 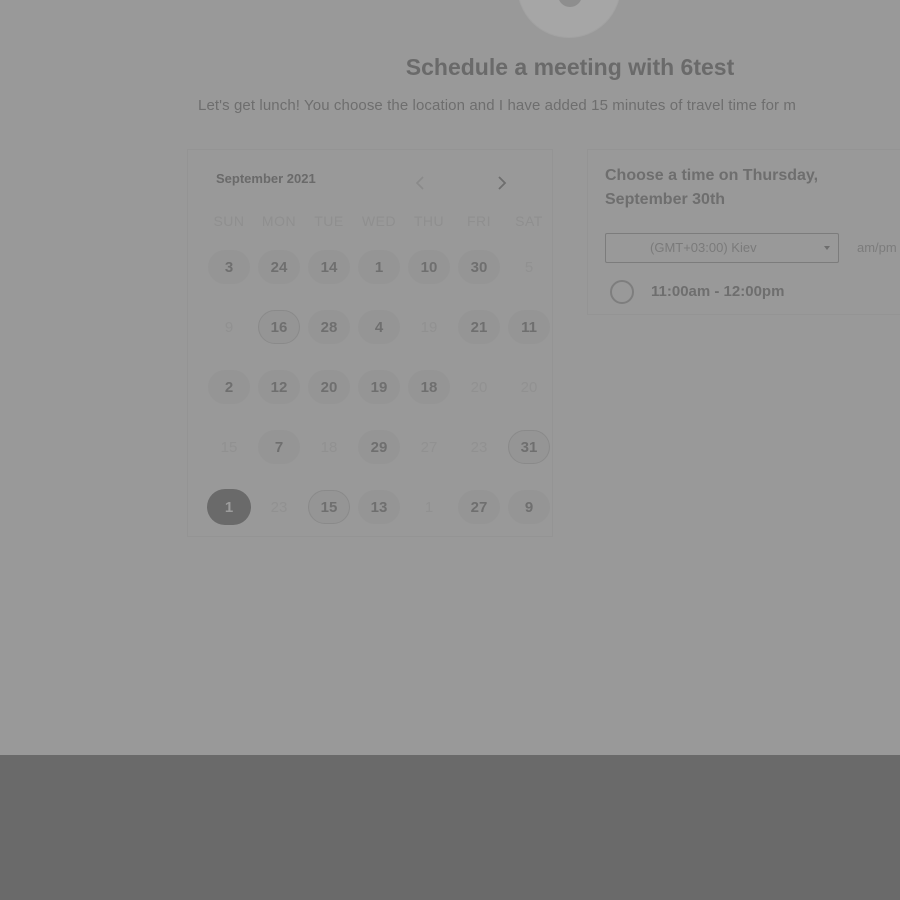 I want to click on host-avatar, so click(x=569, y=19).